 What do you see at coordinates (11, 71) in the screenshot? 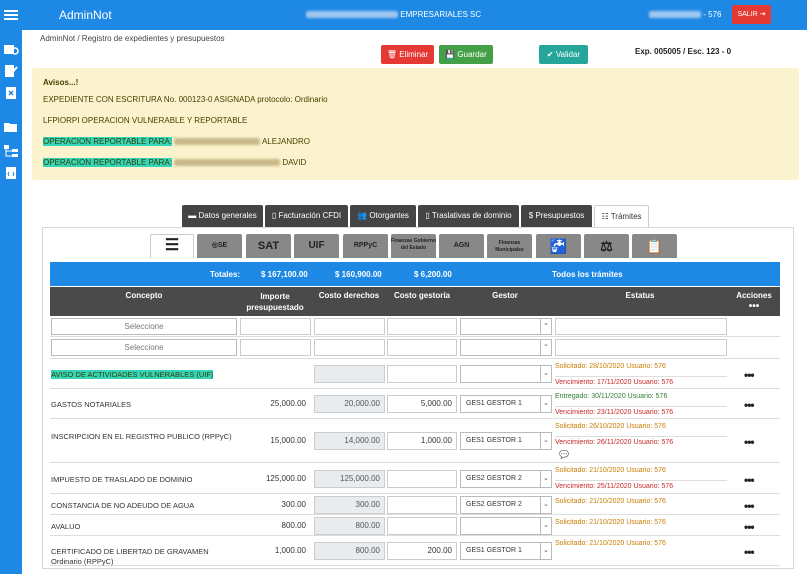
I see `edit-document-icon` at bounding box center [11, 71].